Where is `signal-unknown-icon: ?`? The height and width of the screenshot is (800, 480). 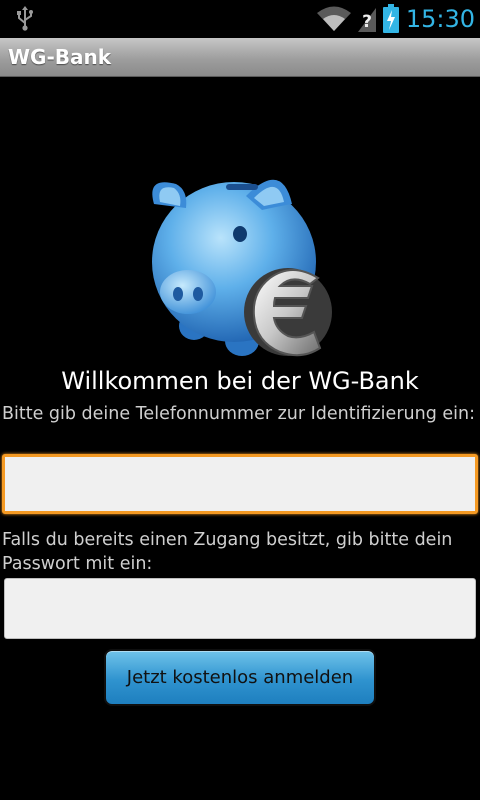
signal-unknown-icon: ? is located at coordinates (367, 20).